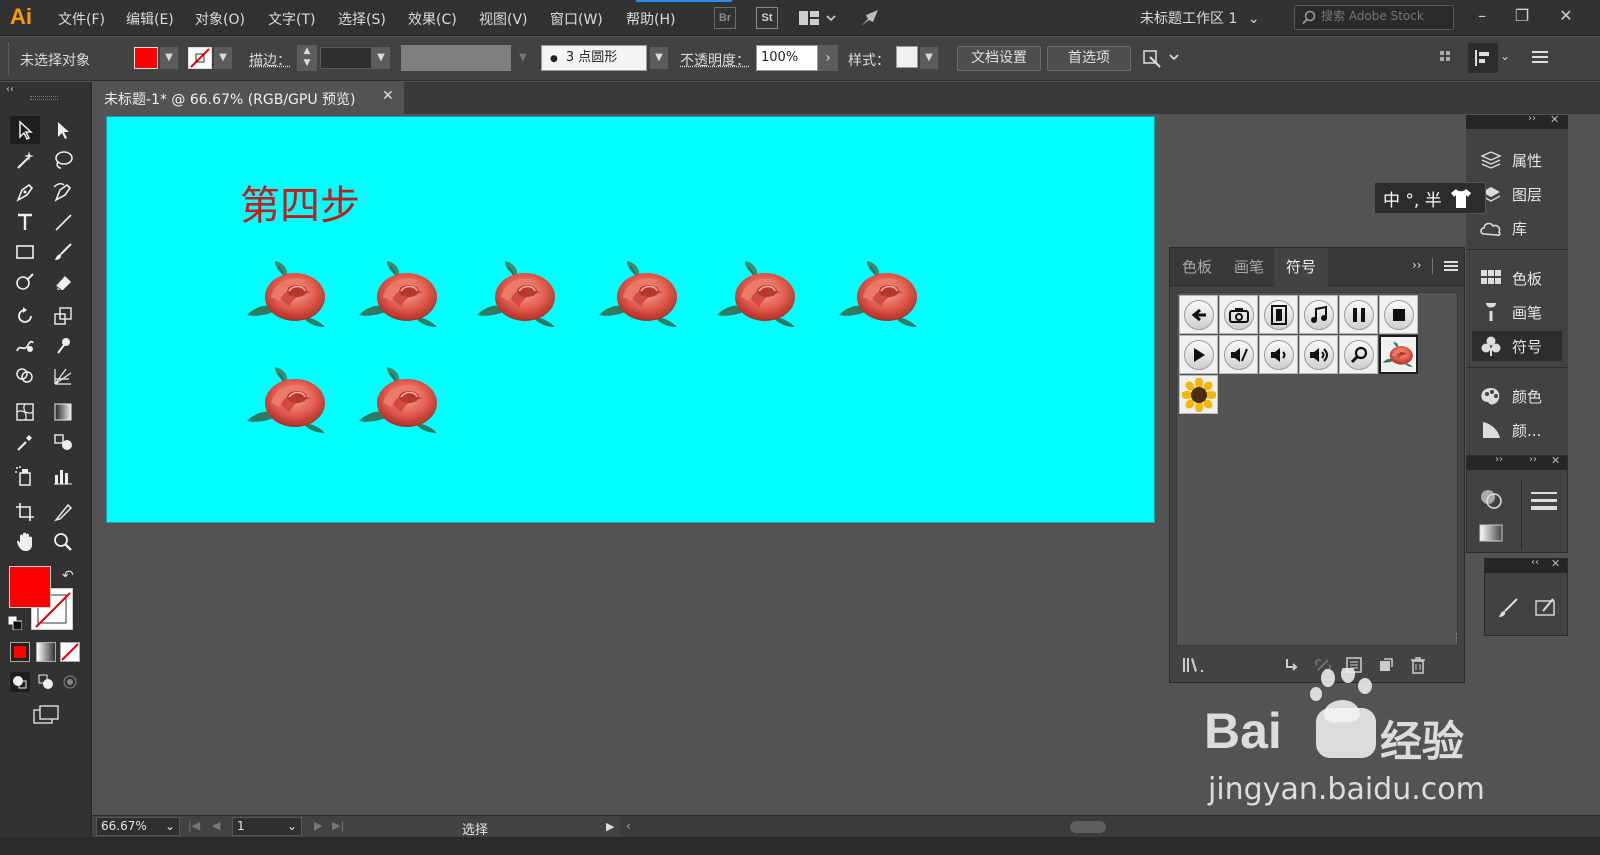 This screenshot has height=855, width=1600. I want to click on rotate-tool-icon, so click(25, 316).